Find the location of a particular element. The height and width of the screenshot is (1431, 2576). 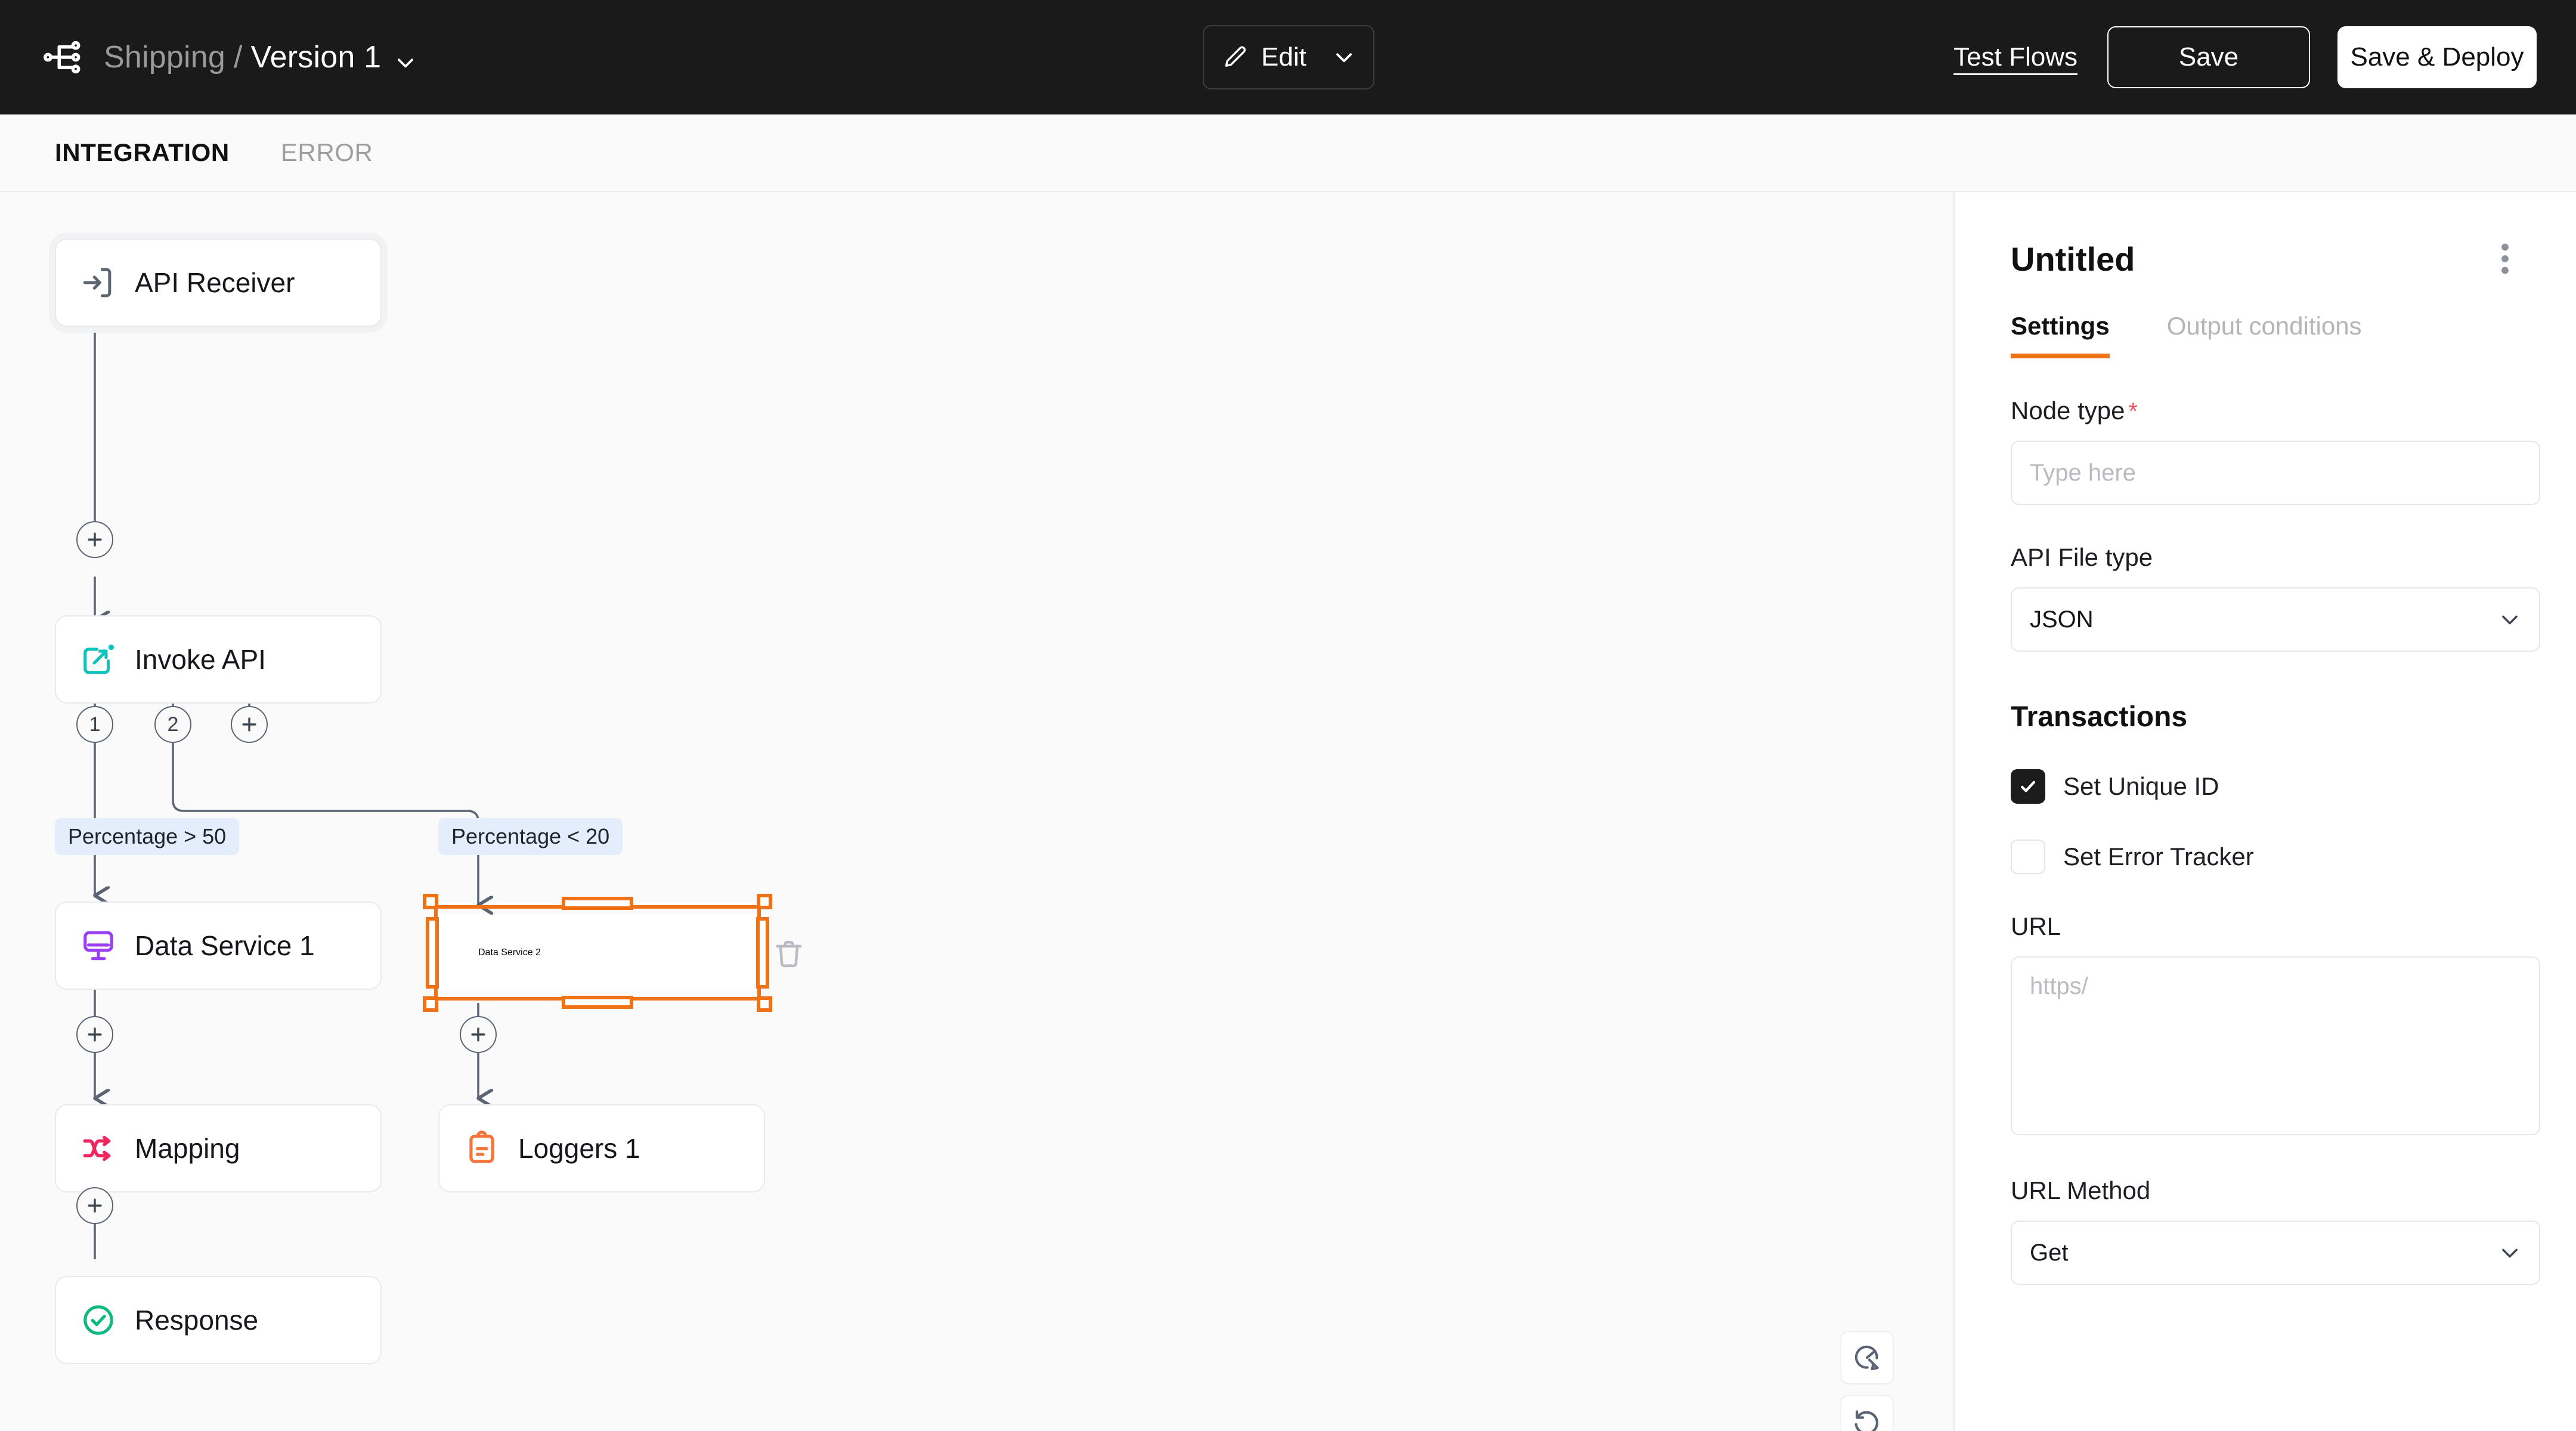

node-invoke-api: Invoke API is located at coordinates (219, 659).